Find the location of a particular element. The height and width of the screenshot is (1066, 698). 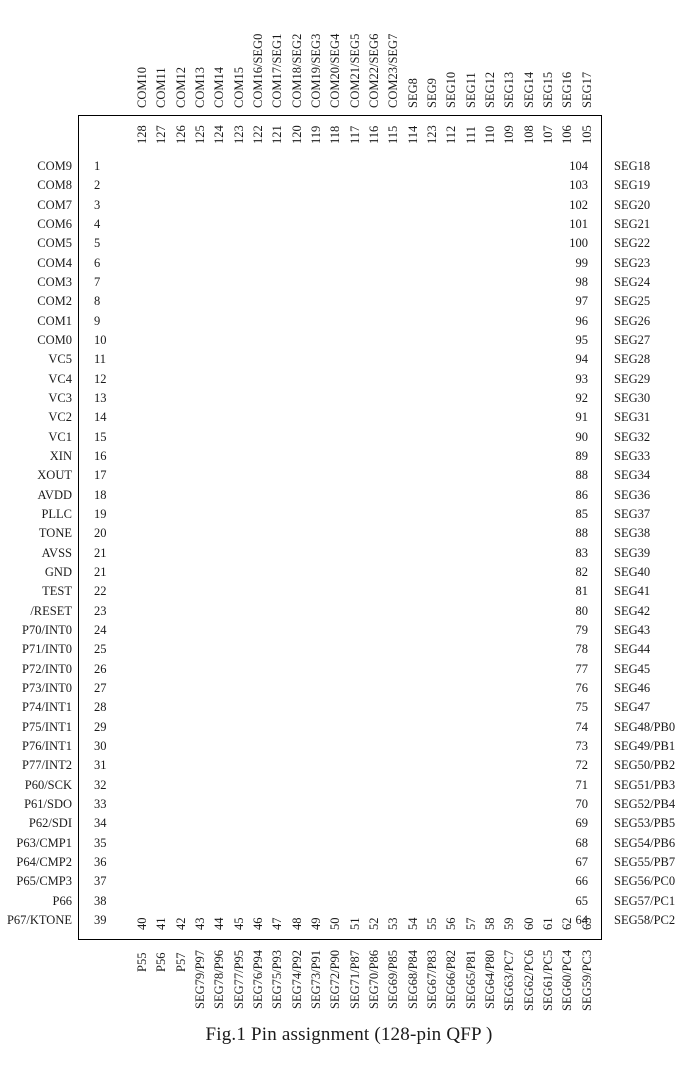

pin-label-right: SEG26 is located at coordinates (632, 320).